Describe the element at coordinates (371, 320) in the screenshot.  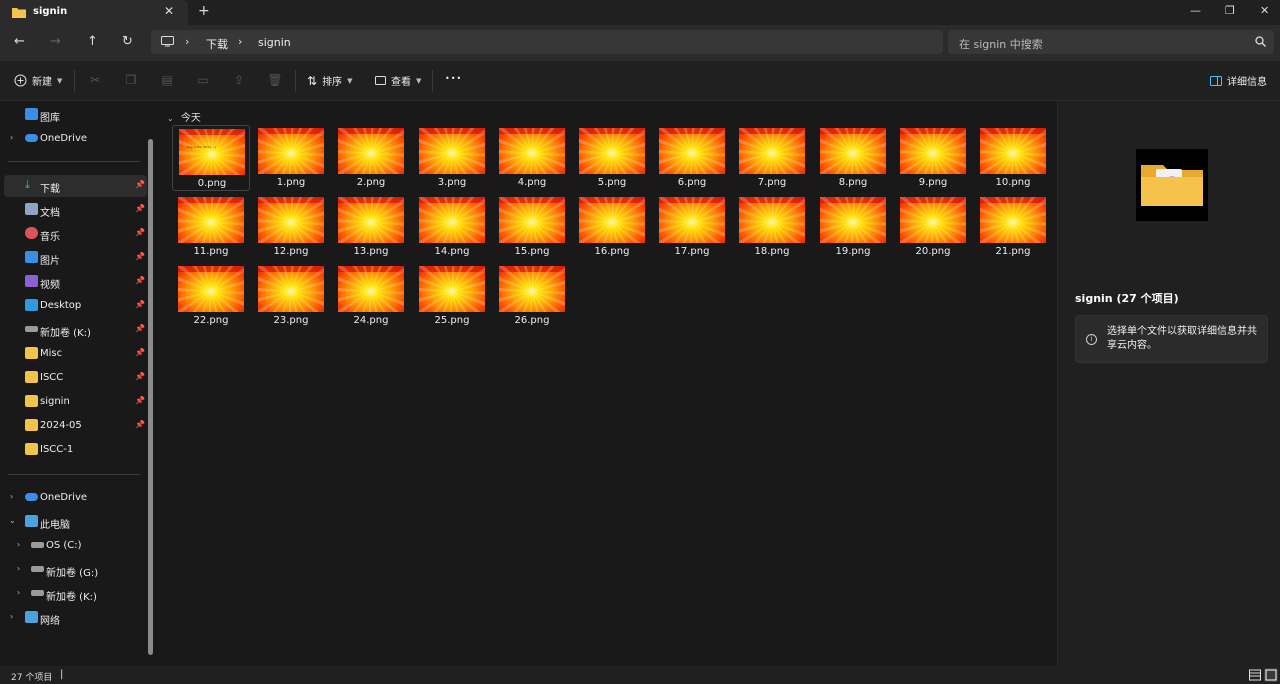
I see `file-name: 24.png` at that location.